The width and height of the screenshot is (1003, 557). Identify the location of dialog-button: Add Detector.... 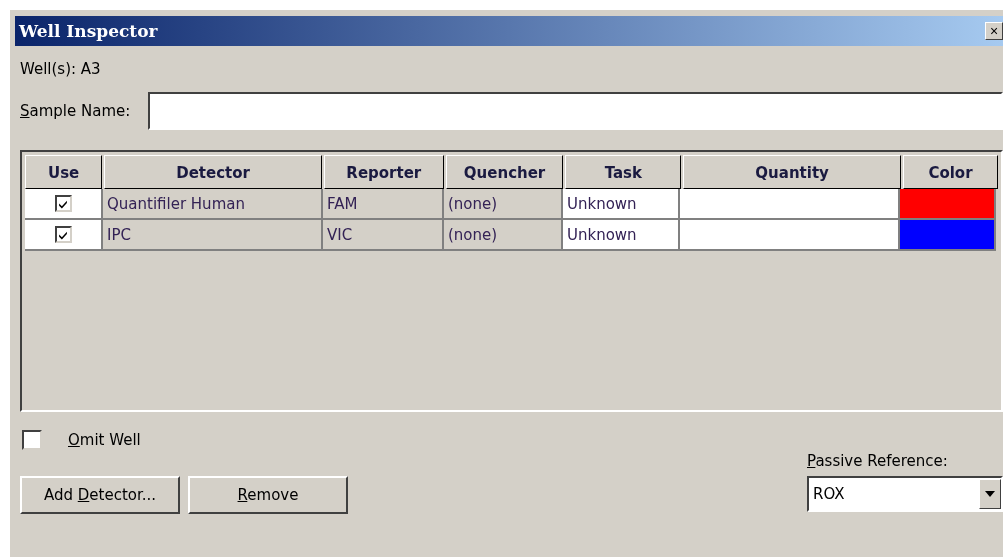
(100, 495).